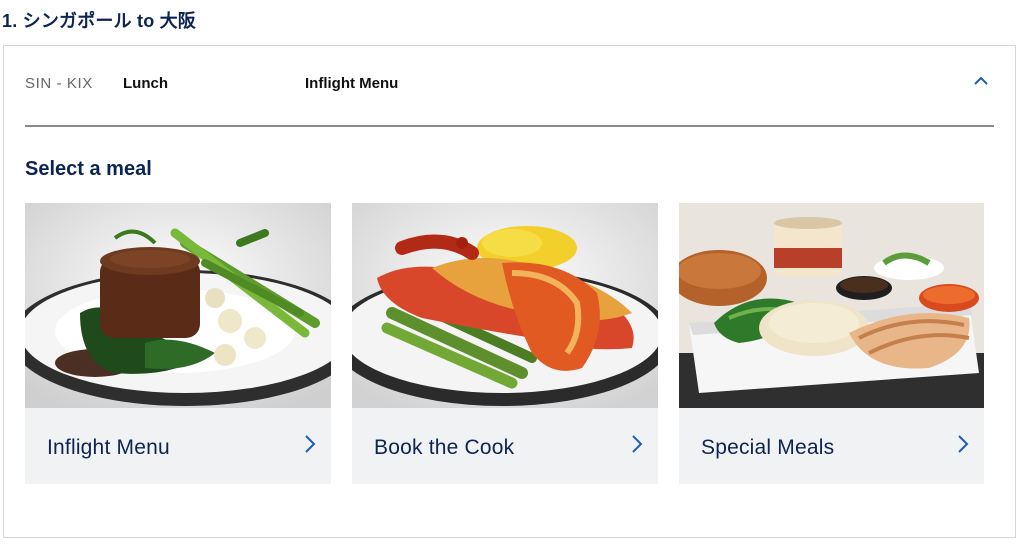 The height and width of the screenshot is (546, 1024). What do you see at coordinates (505, 305) in the screenshot?
I see `lobster-dish-photo` at bounding box center [505, 305].